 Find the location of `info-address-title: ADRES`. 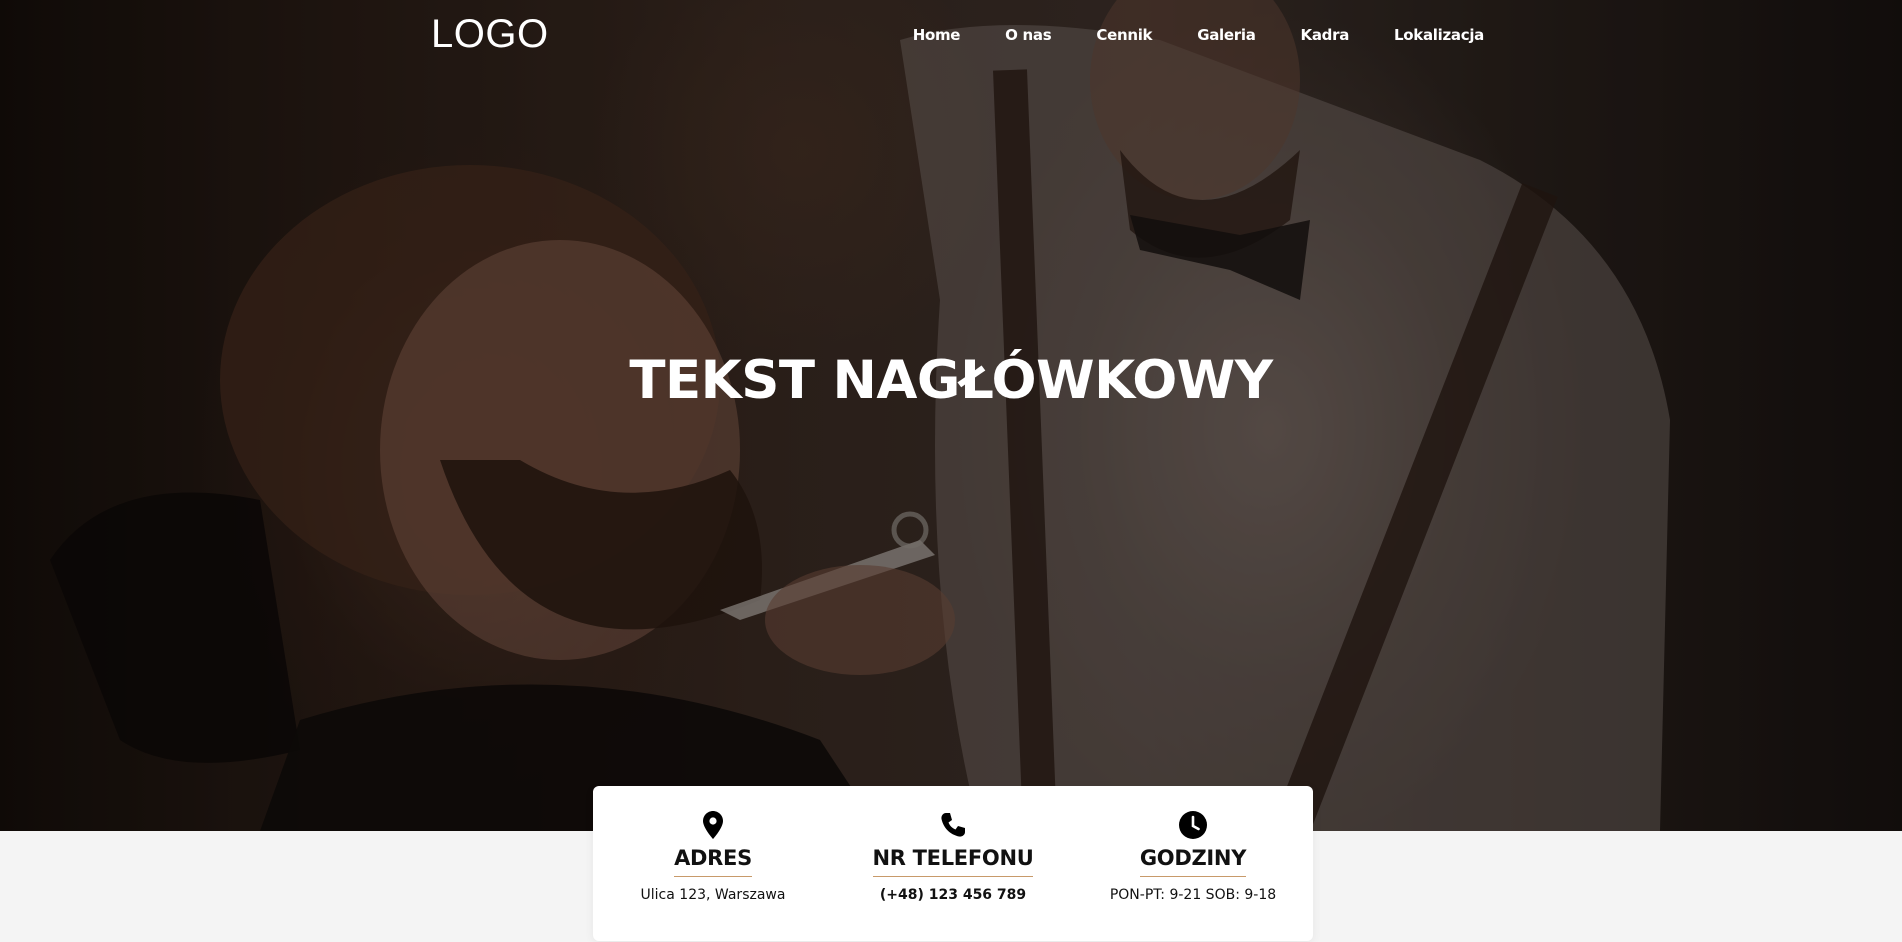

info-address-title: ADRES is located at coordinates (713, 861).